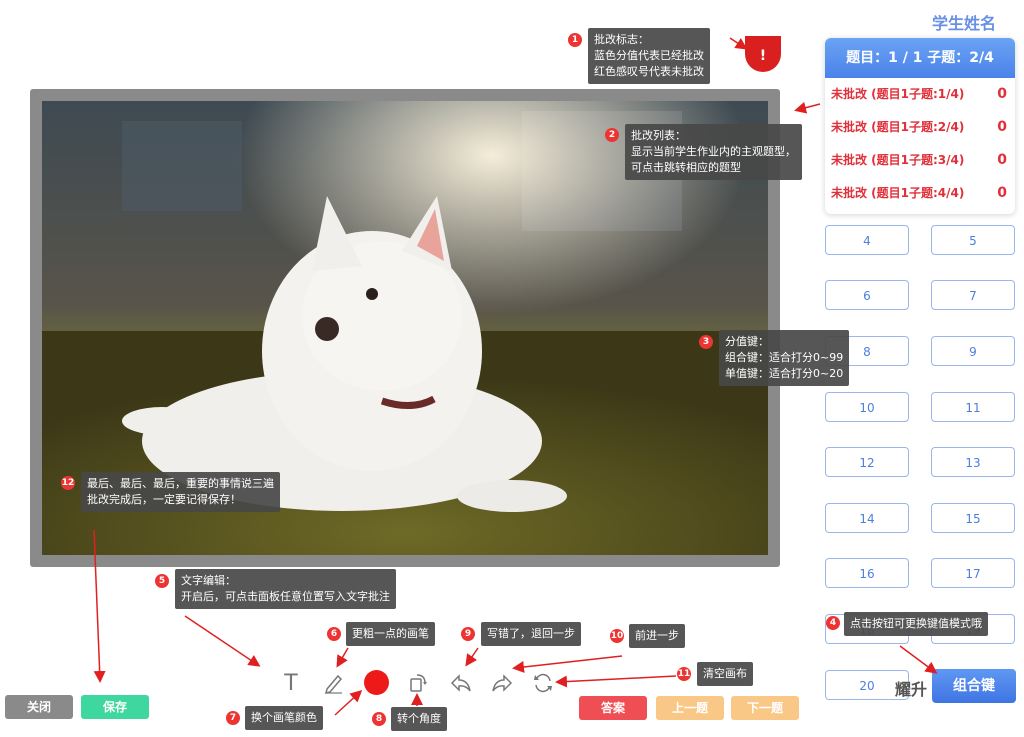 The image size is (1024, 737). I want to click on tooltip-color: 换个画笔颜色, so click(284, 718).